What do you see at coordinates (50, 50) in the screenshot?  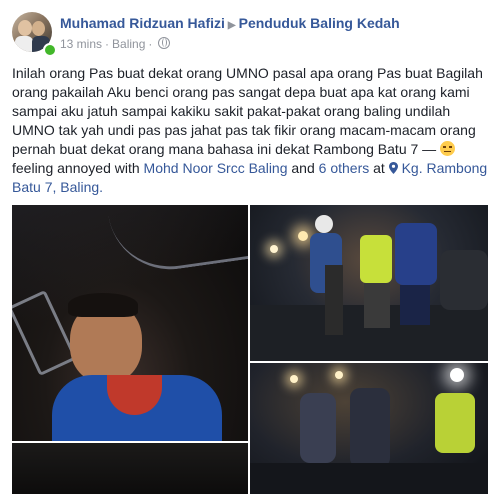 I see `online-status-icon` at bounding box center [50, 50].